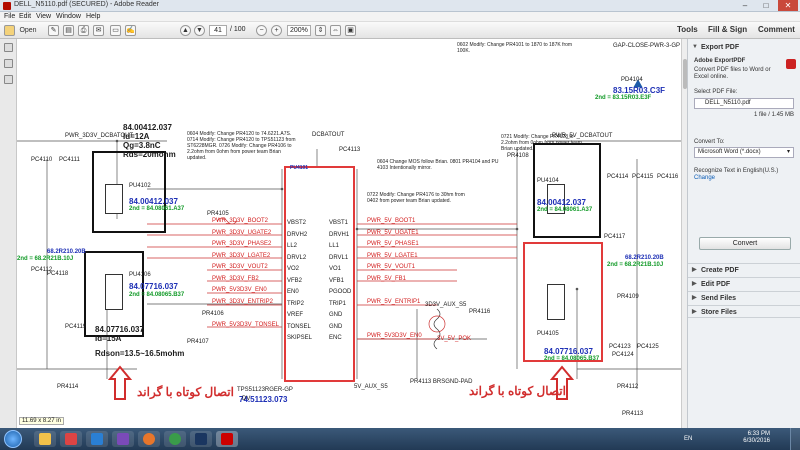 This screenshot has height=450, width=800. Describe the element at coordinates (756, 441) in the screenshot. I see `clock-date: 6/30/2016` at that location.